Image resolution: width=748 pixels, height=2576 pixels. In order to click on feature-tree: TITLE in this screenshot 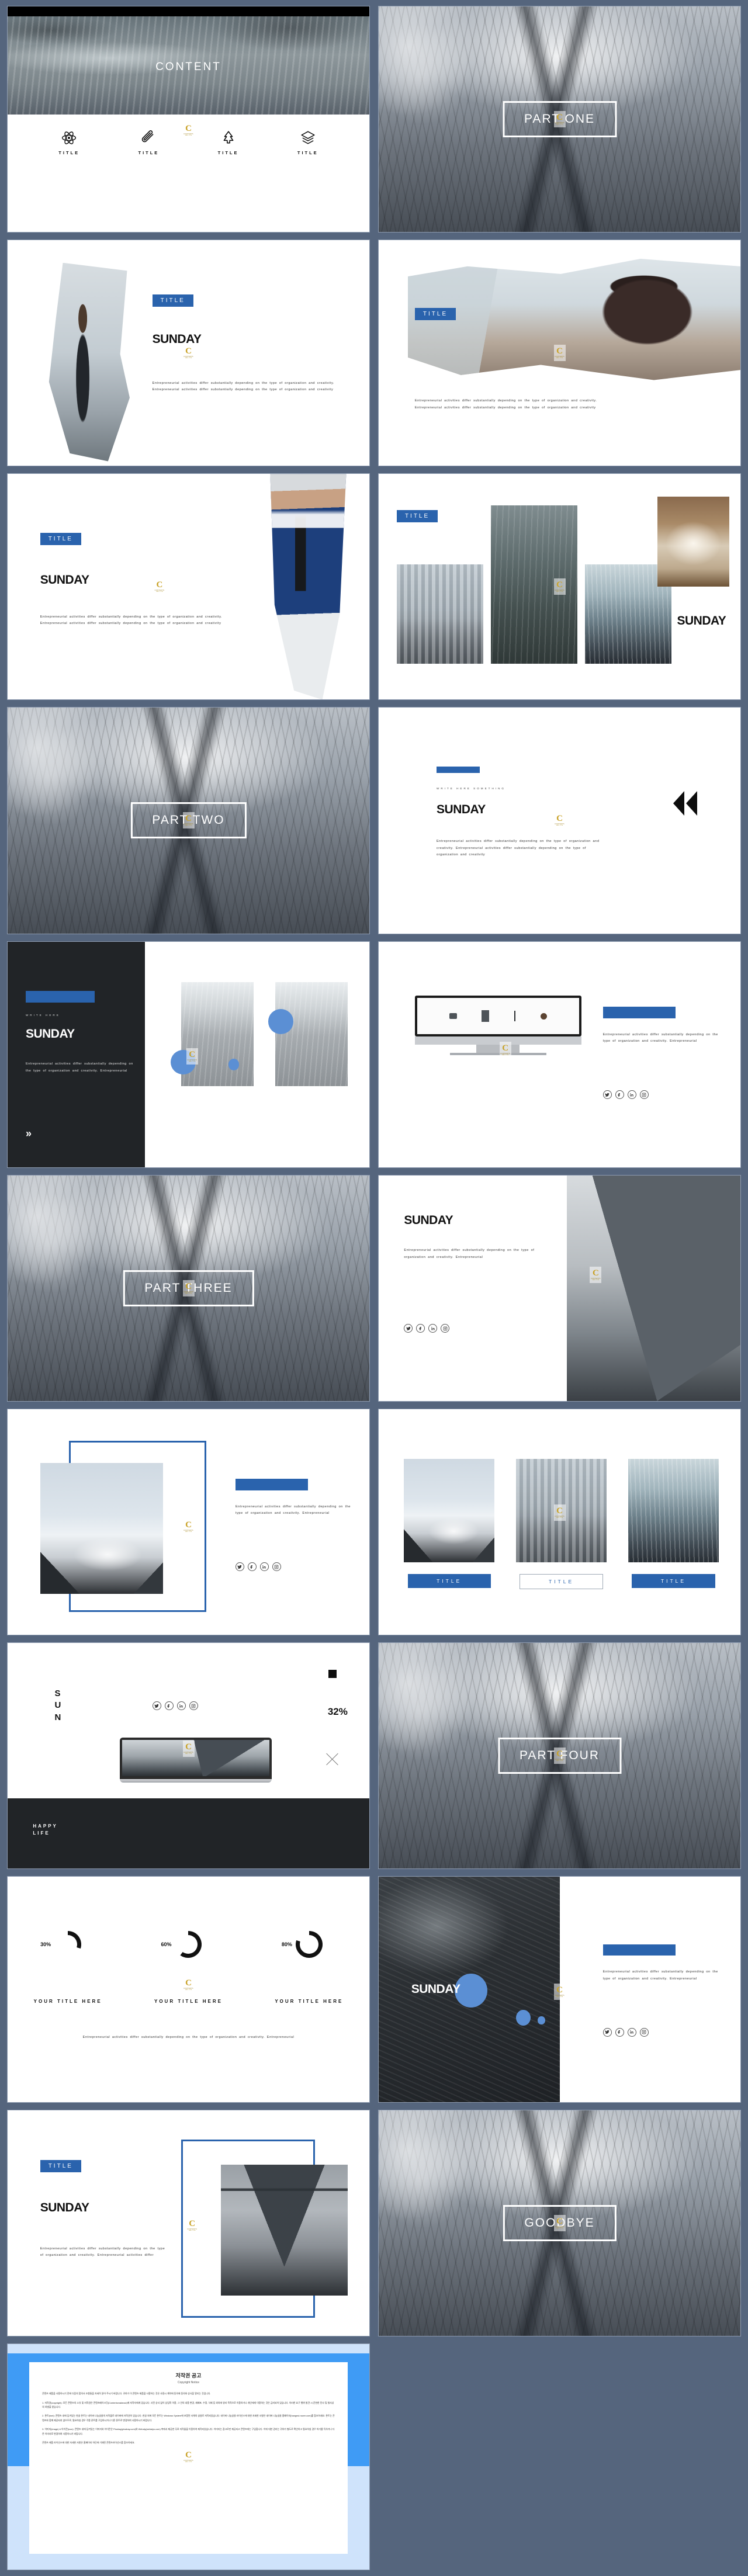, I will do `click(228, 142)`.